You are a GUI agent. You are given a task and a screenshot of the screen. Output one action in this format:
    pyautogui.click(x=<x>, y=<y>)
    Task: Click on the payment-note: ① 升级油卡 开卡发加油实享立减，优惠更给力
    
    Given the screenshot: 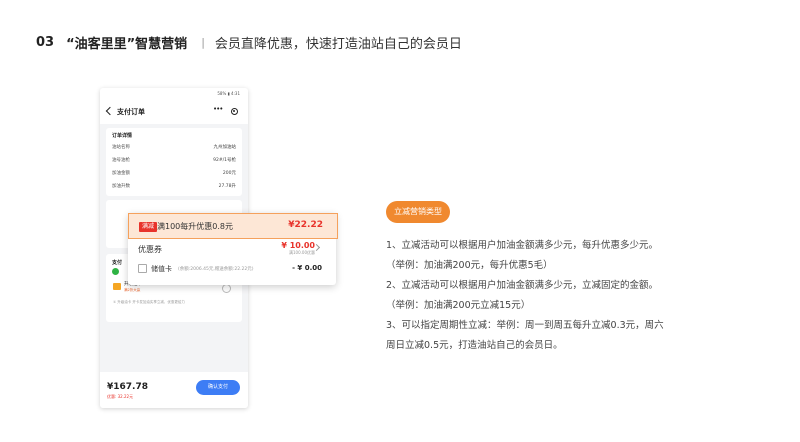 What is the action you would take?
    pyautogui.click(x=149, y=302)
    